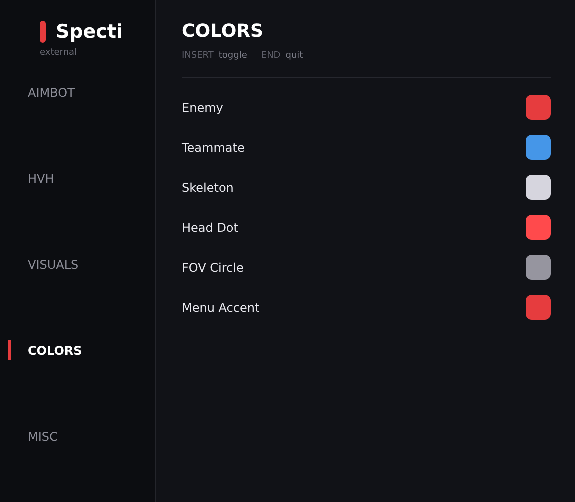 The width and height of the screenshot is (575, 502). Describe the element at coordinates (43, 437) in the screenshot. I see `nav-tab: MISC` at that location.